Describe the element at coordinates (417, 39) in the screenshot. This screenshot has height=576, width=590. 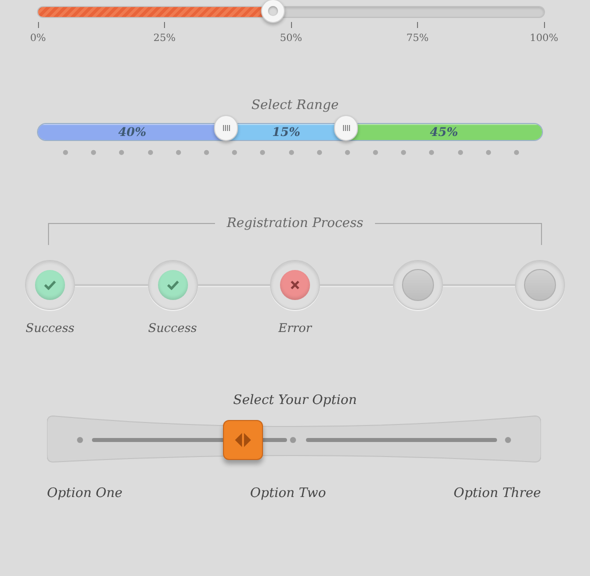
I see `tick-label: 75%` at that location.